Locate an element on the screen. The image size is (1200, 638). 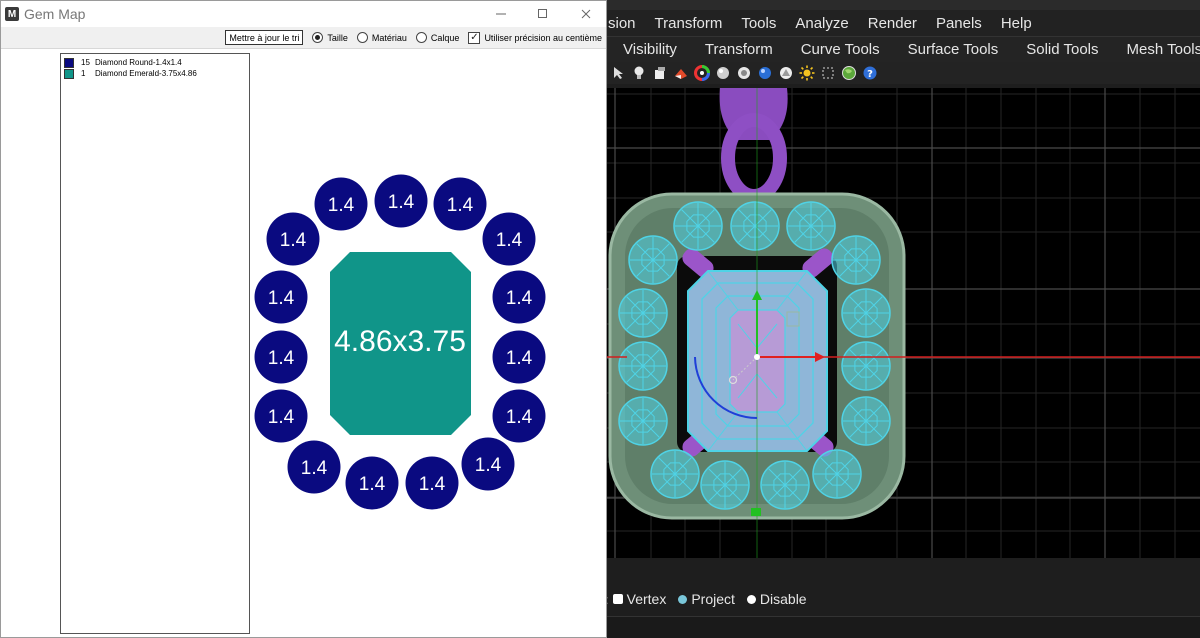
minimize-button is located at coordinates (501, 14).